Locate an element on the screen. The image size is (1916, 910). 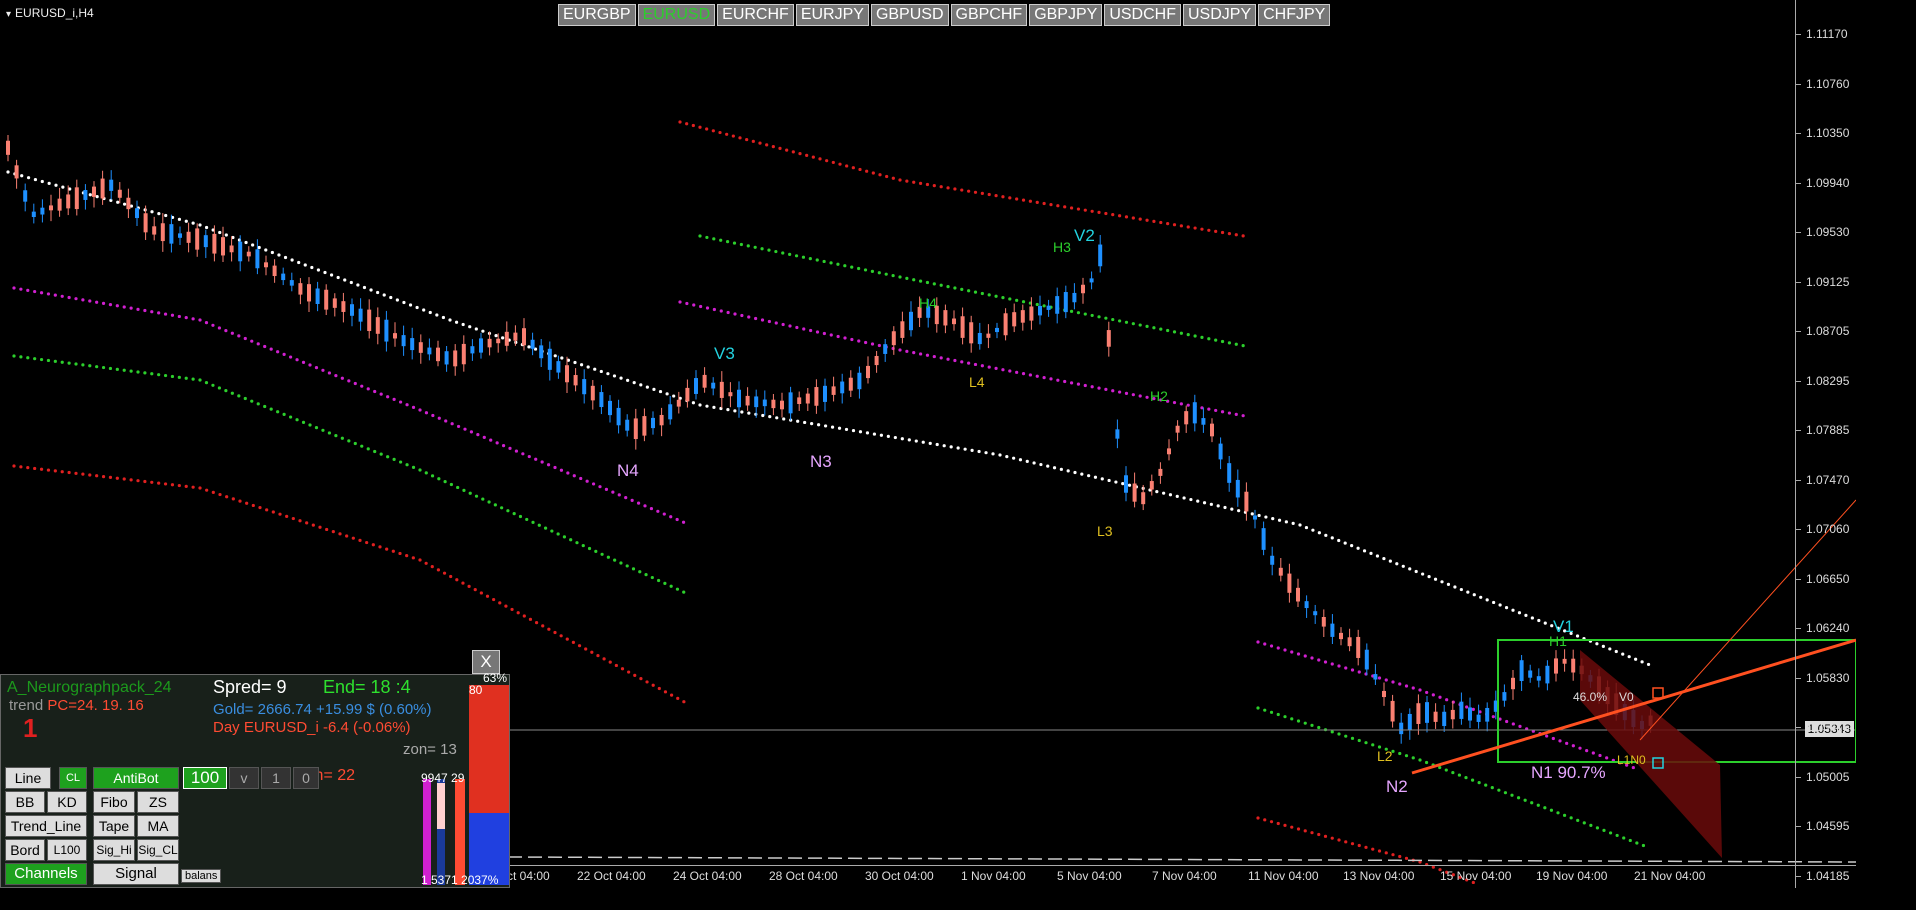
symbol-button-gbpjpy: GBPJPY is located at coordinates (1066, 15).